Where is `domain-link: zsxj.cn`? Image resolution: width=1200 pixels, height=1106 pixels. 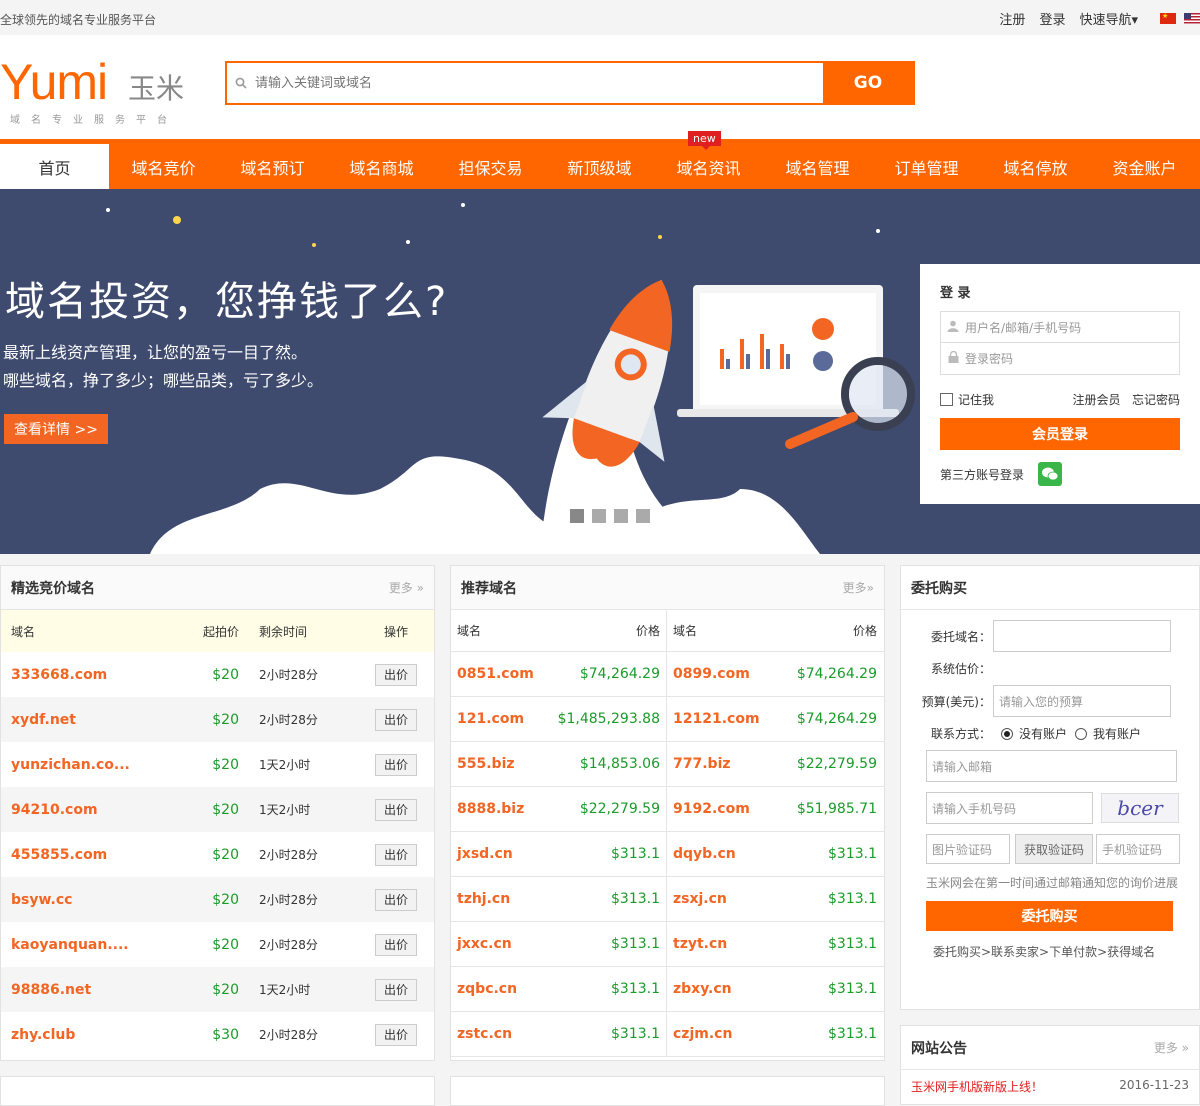
domain-link: zsxj.cn is located at coordinates (700, 899).